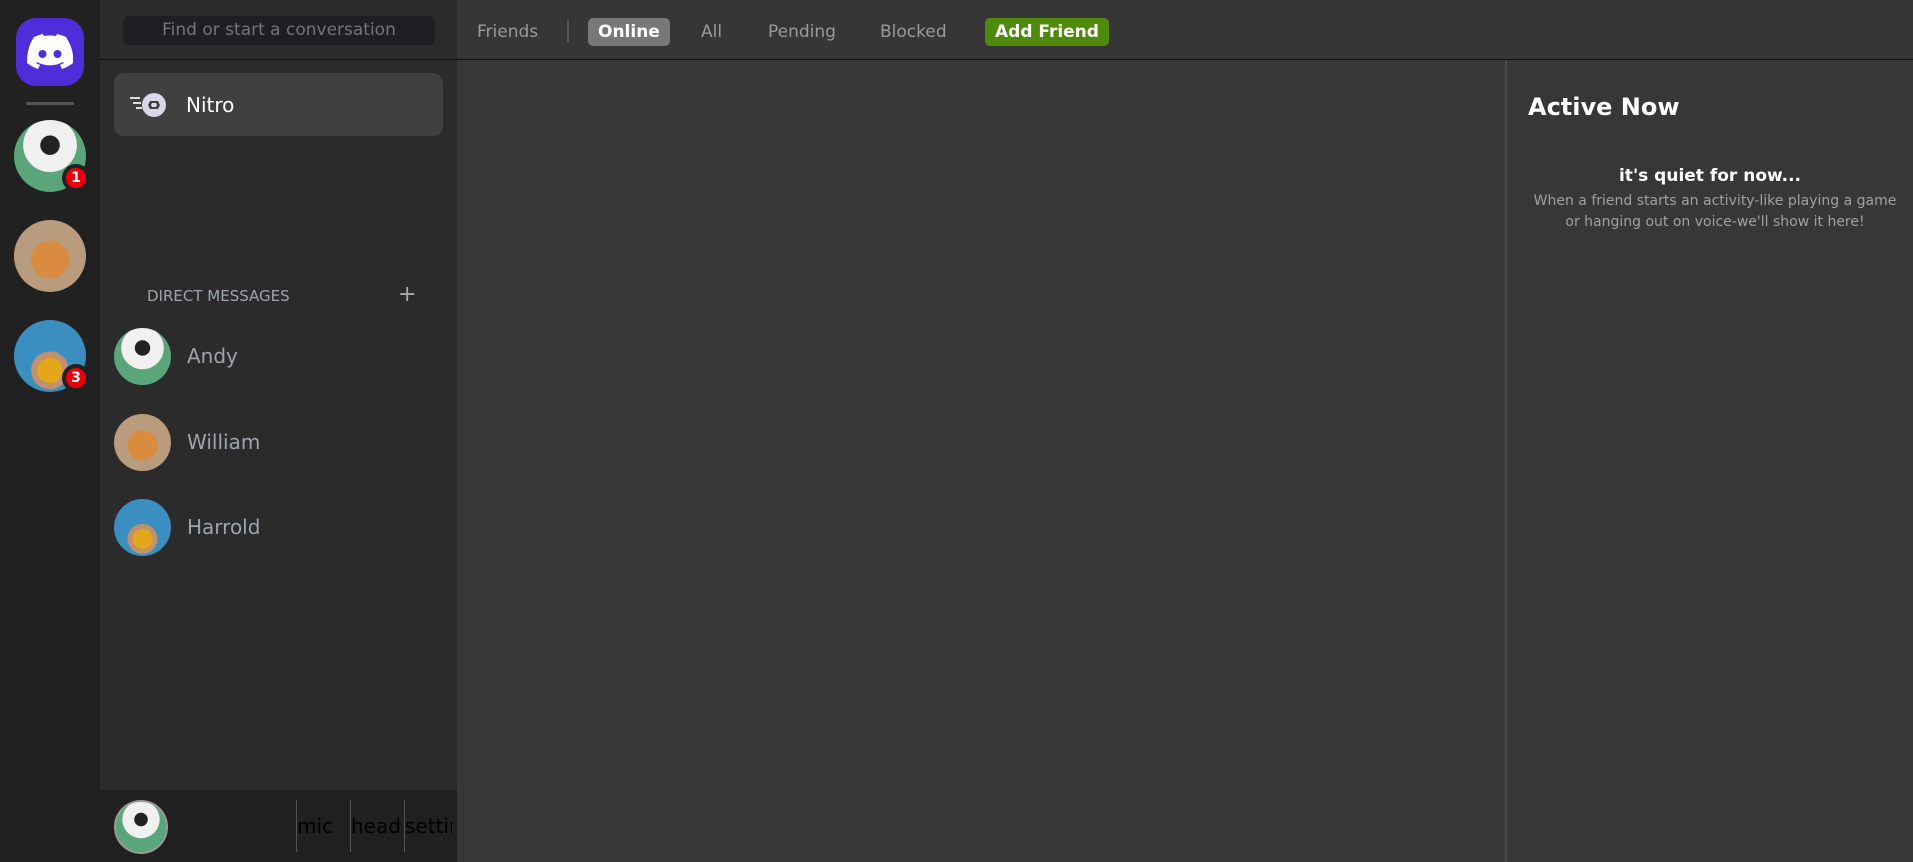 This screenshot has height=862, width=1913. Describe the element at coordinates (50, 431) in the screenshot. I see `server-rail: 1 3` at that location.